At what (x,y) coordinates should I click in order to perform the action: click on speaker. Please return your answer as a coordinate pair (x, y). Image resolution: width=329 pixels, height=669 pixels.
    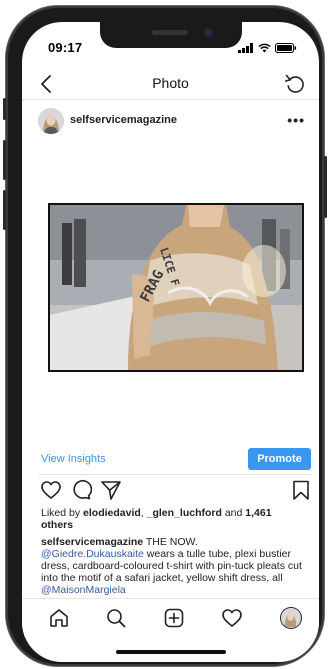
    Looking at the image, I should click on (170, 32).